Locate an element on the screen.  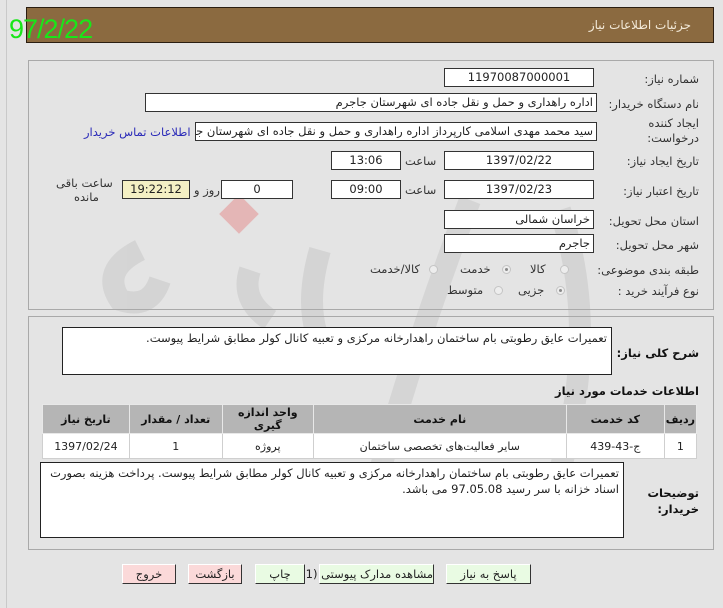
city-label: شهر محل تحویل: is located at coordinates (657, 245).